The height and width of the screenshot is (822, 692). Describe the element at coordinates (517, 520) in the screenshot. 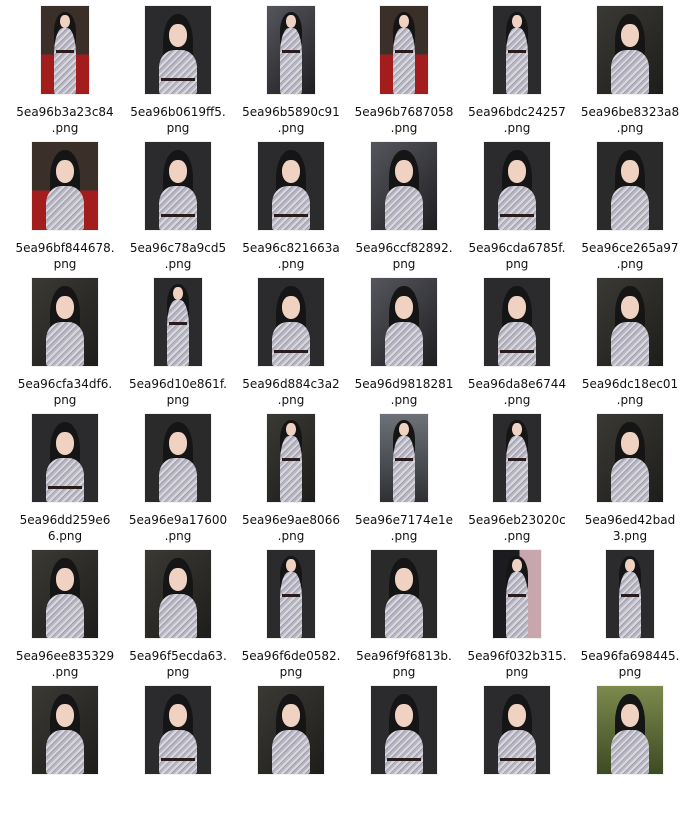

I see `file-name-line: 5ea96eb23020c` at that location.